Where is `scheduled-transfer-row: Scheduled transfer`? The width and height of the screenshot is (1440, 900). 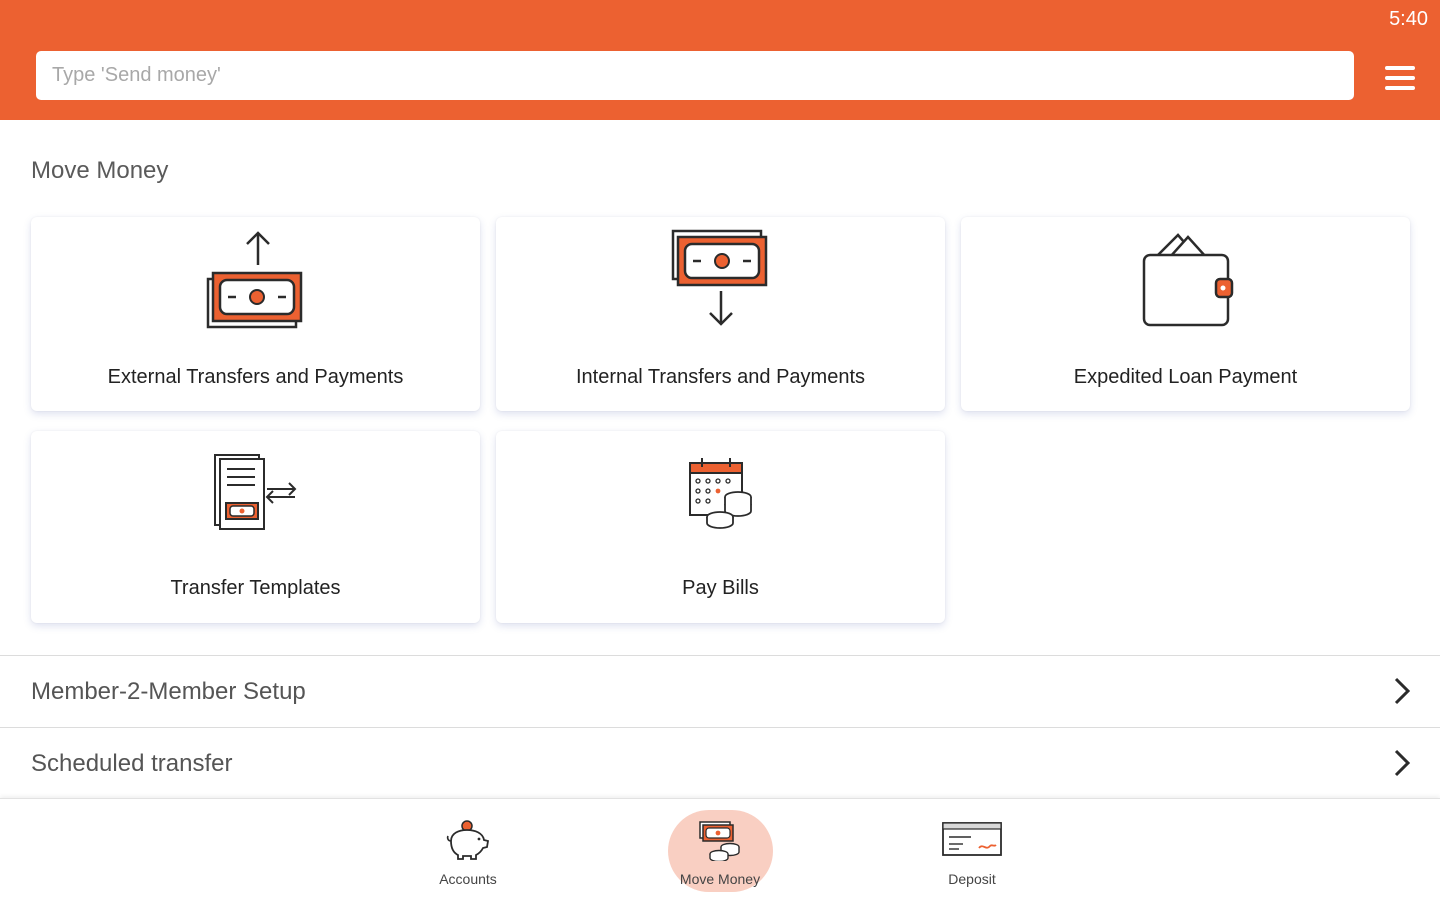
scheduled-transfer-row: Scheduled transfer is located at coordinates (720, 762).